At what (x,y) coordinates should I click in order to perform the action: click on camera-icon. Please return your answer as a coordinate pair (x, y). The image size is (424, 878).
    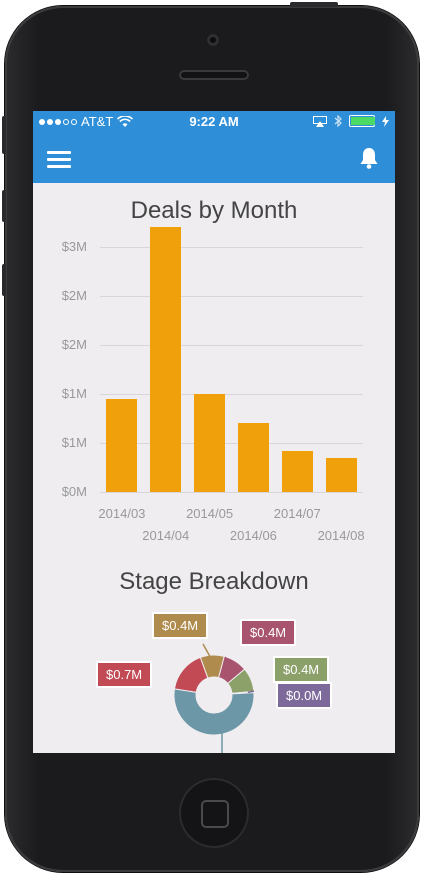
    Looking at the image, I should click on (213, 40).